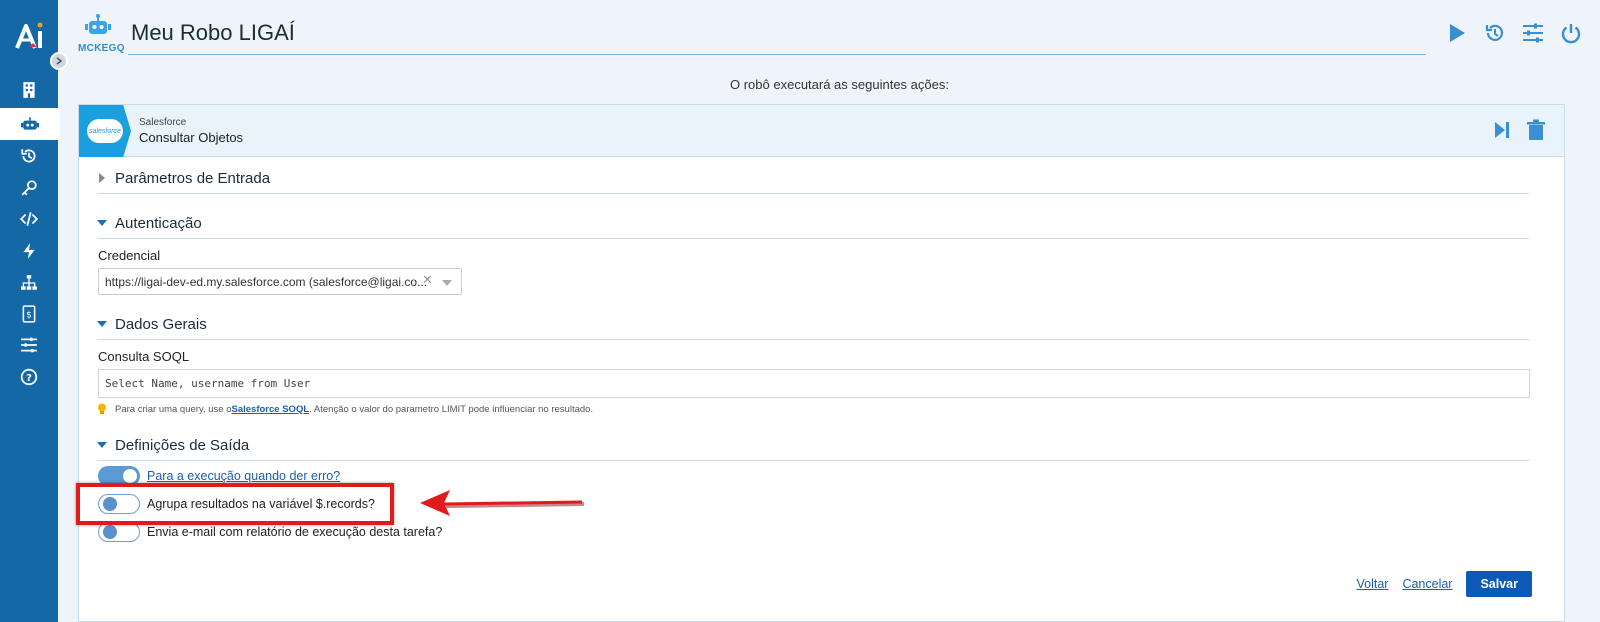 Image resolution: width=1600 pixels, height=622 pixels. I want to click on sidebar-collapse-toggle, so click(59, 61).